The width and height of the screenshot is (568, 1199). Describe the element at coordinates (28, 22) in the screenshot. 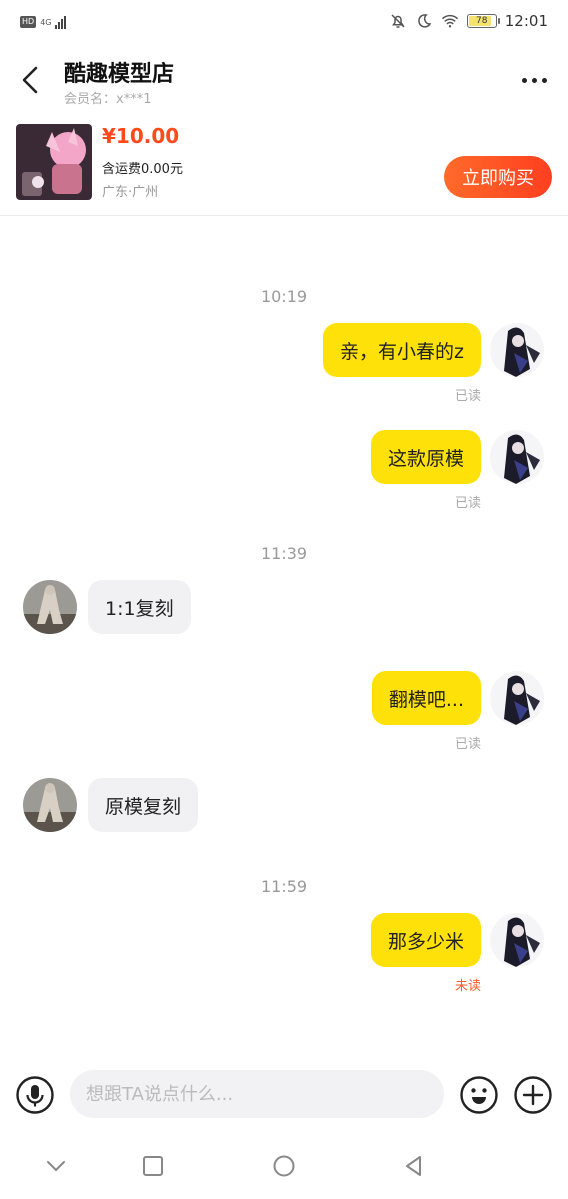

I see `hd-badge: HD` at that location.